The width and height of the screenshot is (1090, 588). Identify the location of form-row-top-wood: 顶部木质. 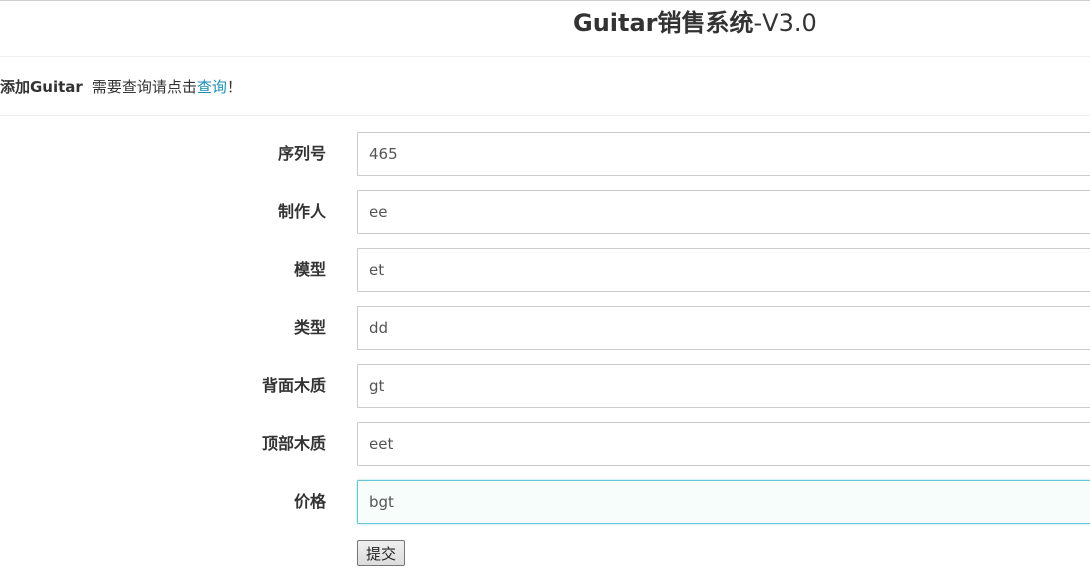
(545, 444).